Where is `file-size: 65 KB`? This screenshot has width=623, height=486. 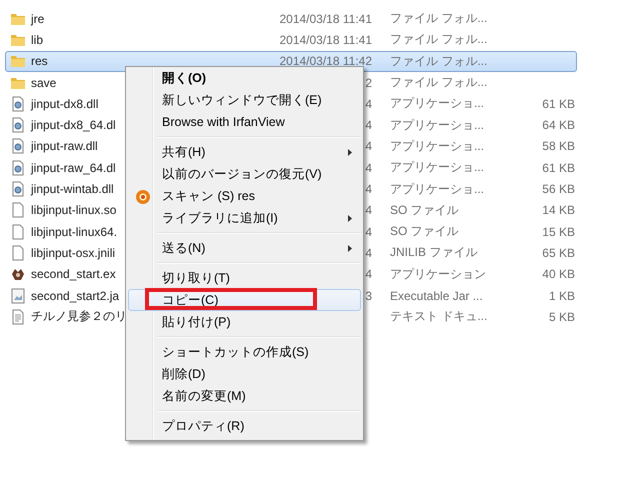
file-size: 65 KB is located at coordinates (558, 253).